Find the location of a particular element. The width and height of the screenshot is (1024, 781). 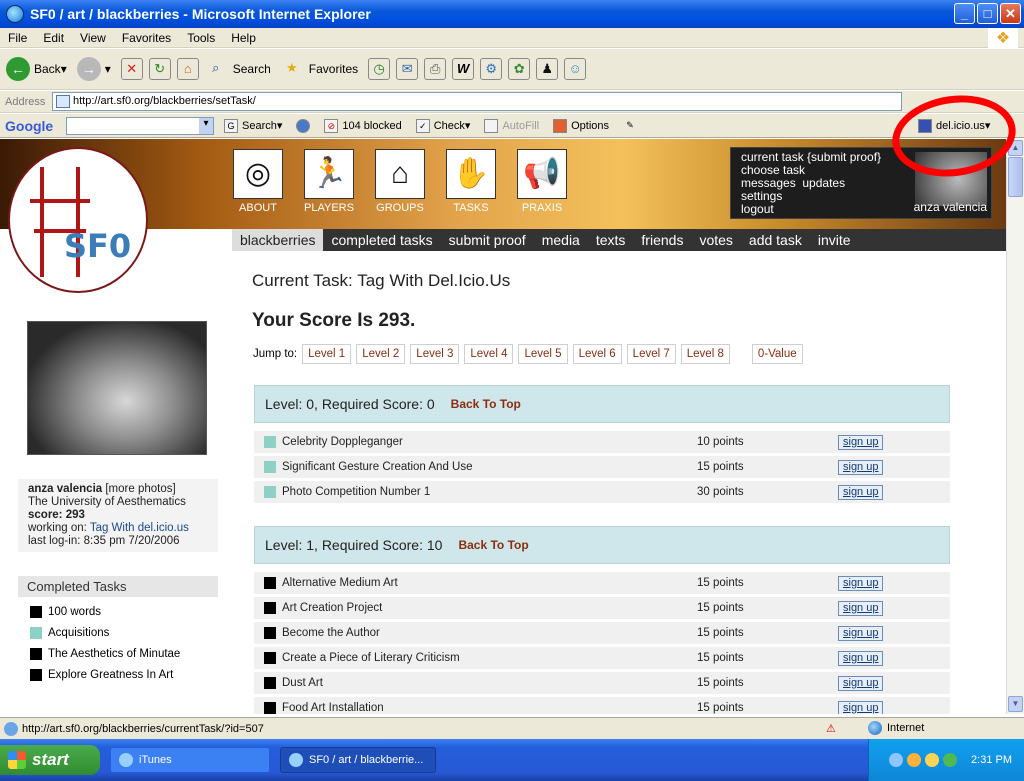

start-button: start is located at coordinates (50, 760).